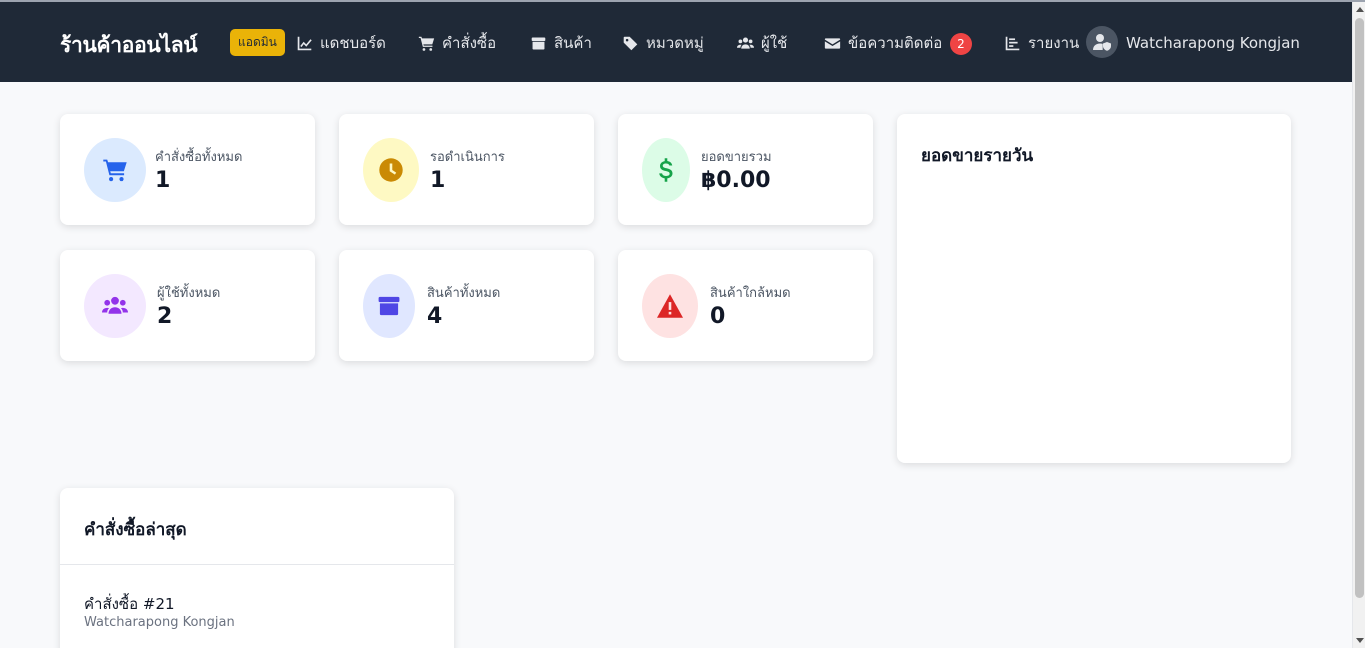 This screenshot has height=648, width=1365. What do you see at coordinates (774, 43) in the screenshot?
I see `nav-users-label: ผู้ใช้` at bounding box center [774, 43].